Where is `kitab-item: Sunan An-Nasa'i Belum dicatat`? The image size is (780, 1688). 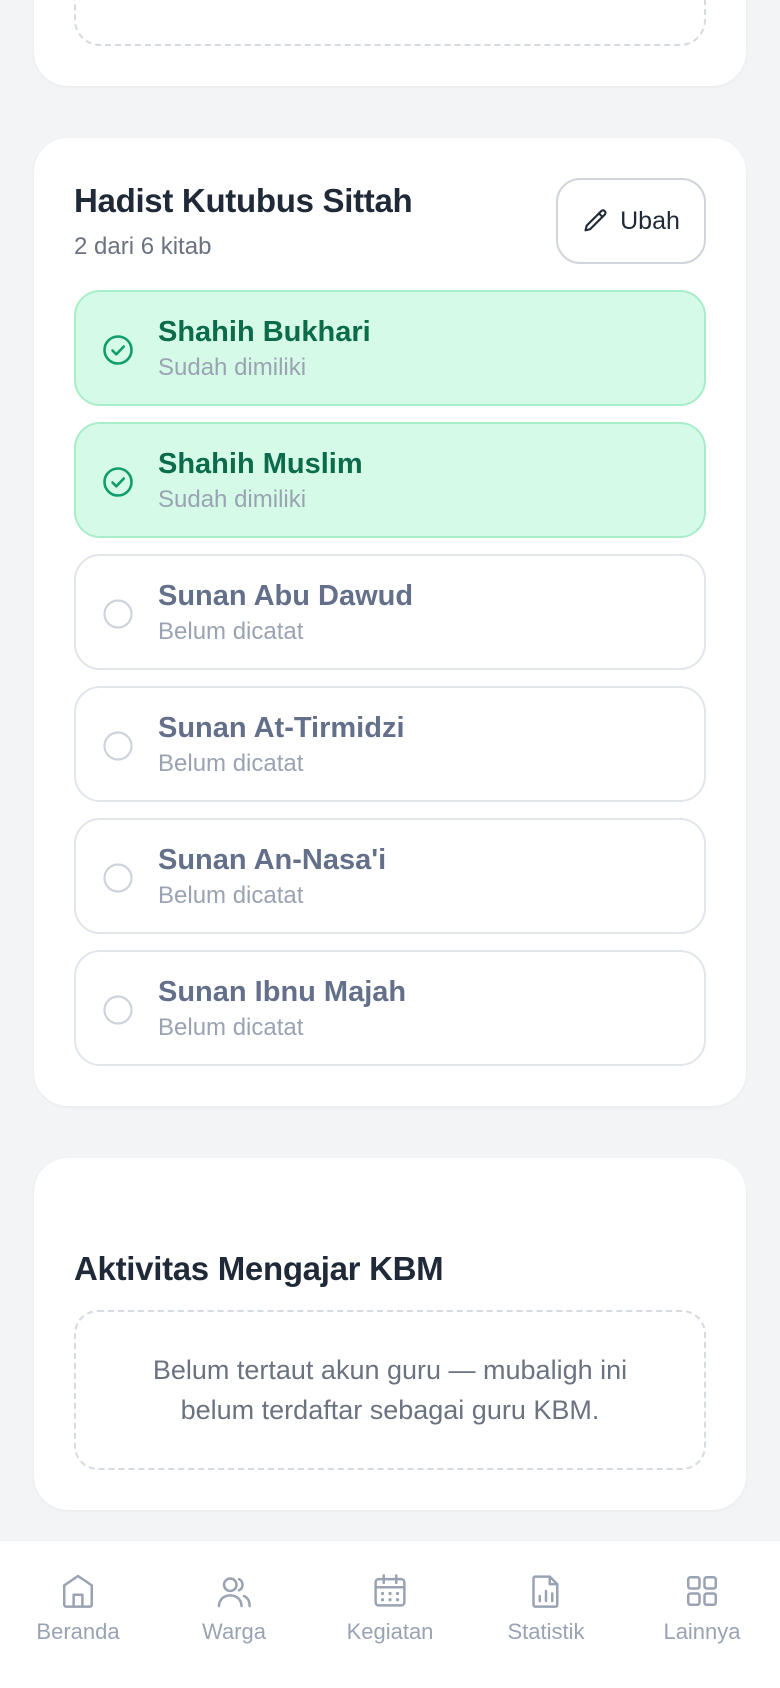 kitab-item: Sunan An-Nasa'i Belum dicatat is located at coordinates (390, 876).